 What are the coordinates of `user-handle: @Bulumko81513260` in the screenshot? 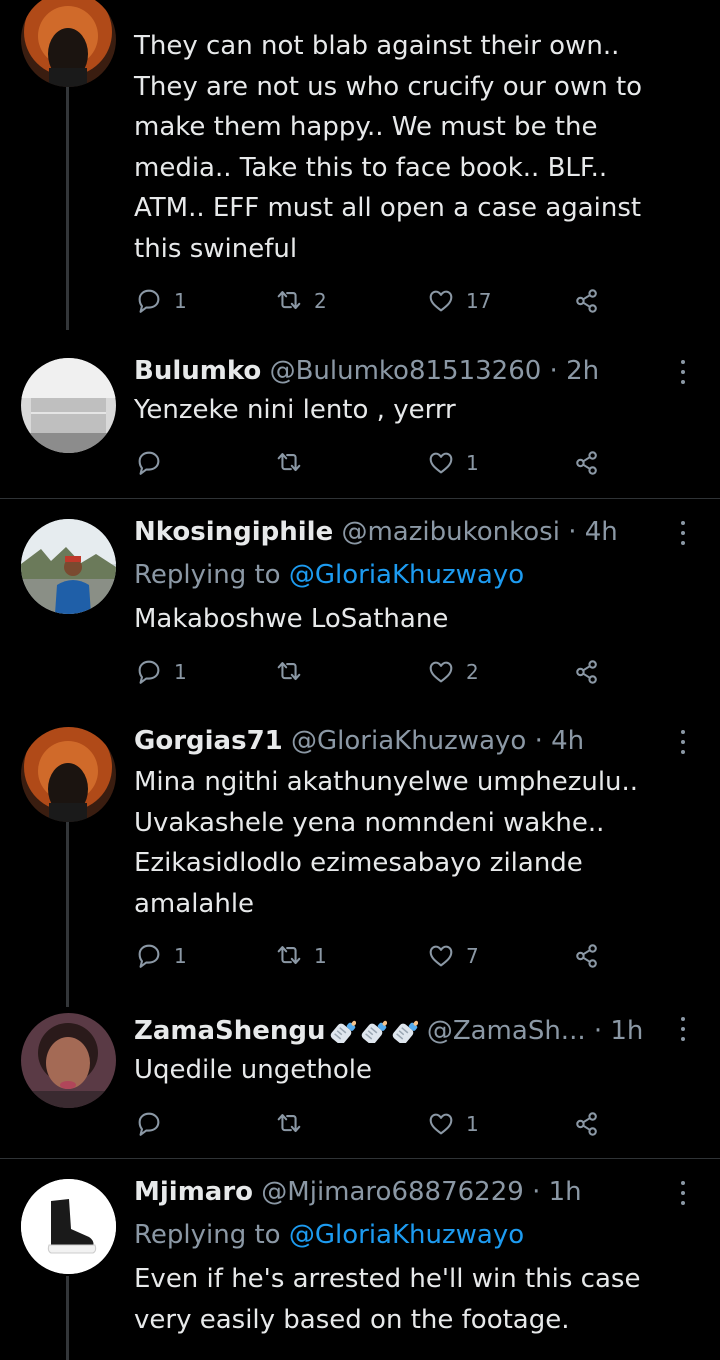 It's located at (406, 371).